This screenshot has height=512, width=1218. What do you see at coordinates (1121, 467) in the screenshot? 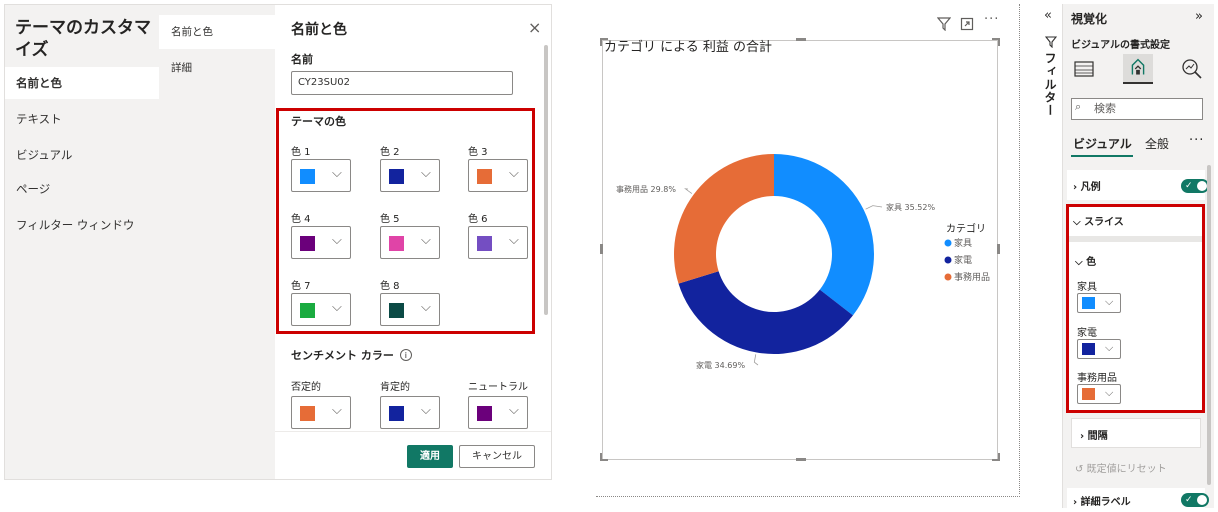
I see `reset-row: ↺ 既定値にリセット` at bounding box center [1121, 467].